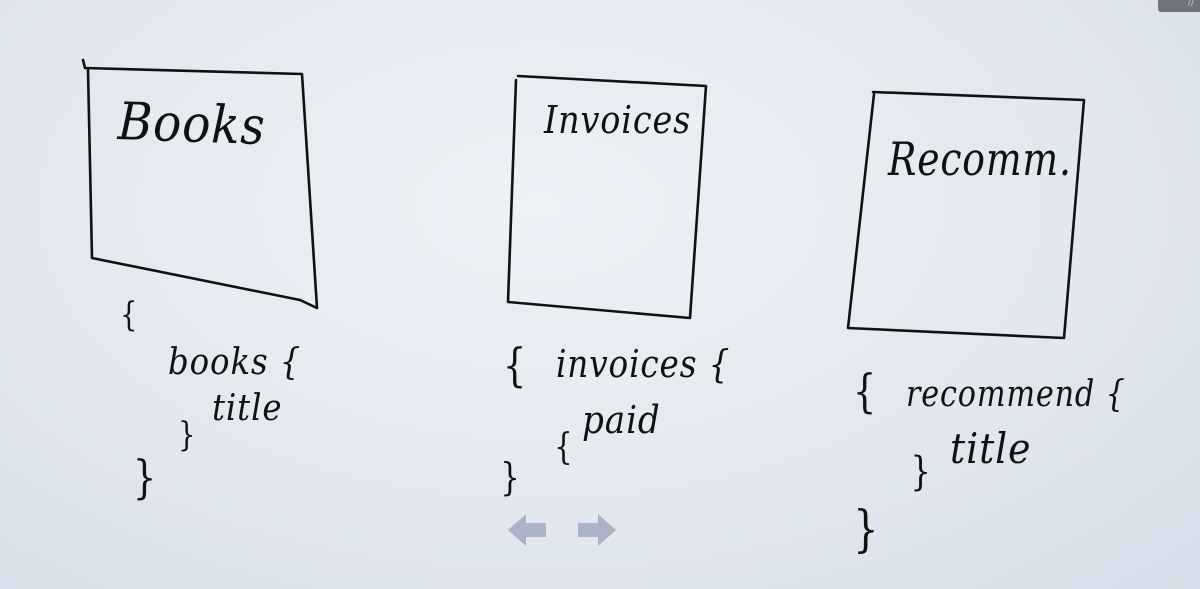 This screenshot has height=589, width=1200. Describe the element at coordinates (191, 125) in the screenshot. I see `card-title-books: Books` at that location.